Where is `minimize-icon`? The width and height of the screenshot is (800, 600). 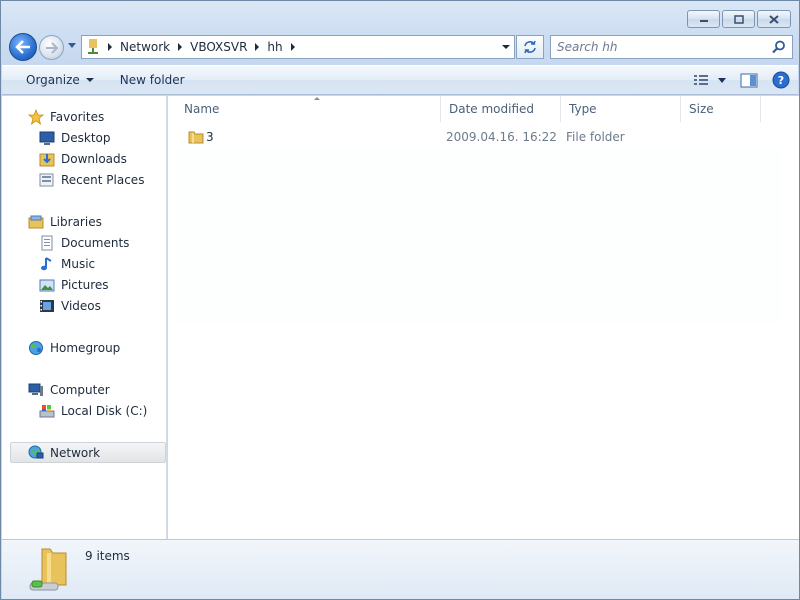
minimize-icon is located at coordinates (703, 21).